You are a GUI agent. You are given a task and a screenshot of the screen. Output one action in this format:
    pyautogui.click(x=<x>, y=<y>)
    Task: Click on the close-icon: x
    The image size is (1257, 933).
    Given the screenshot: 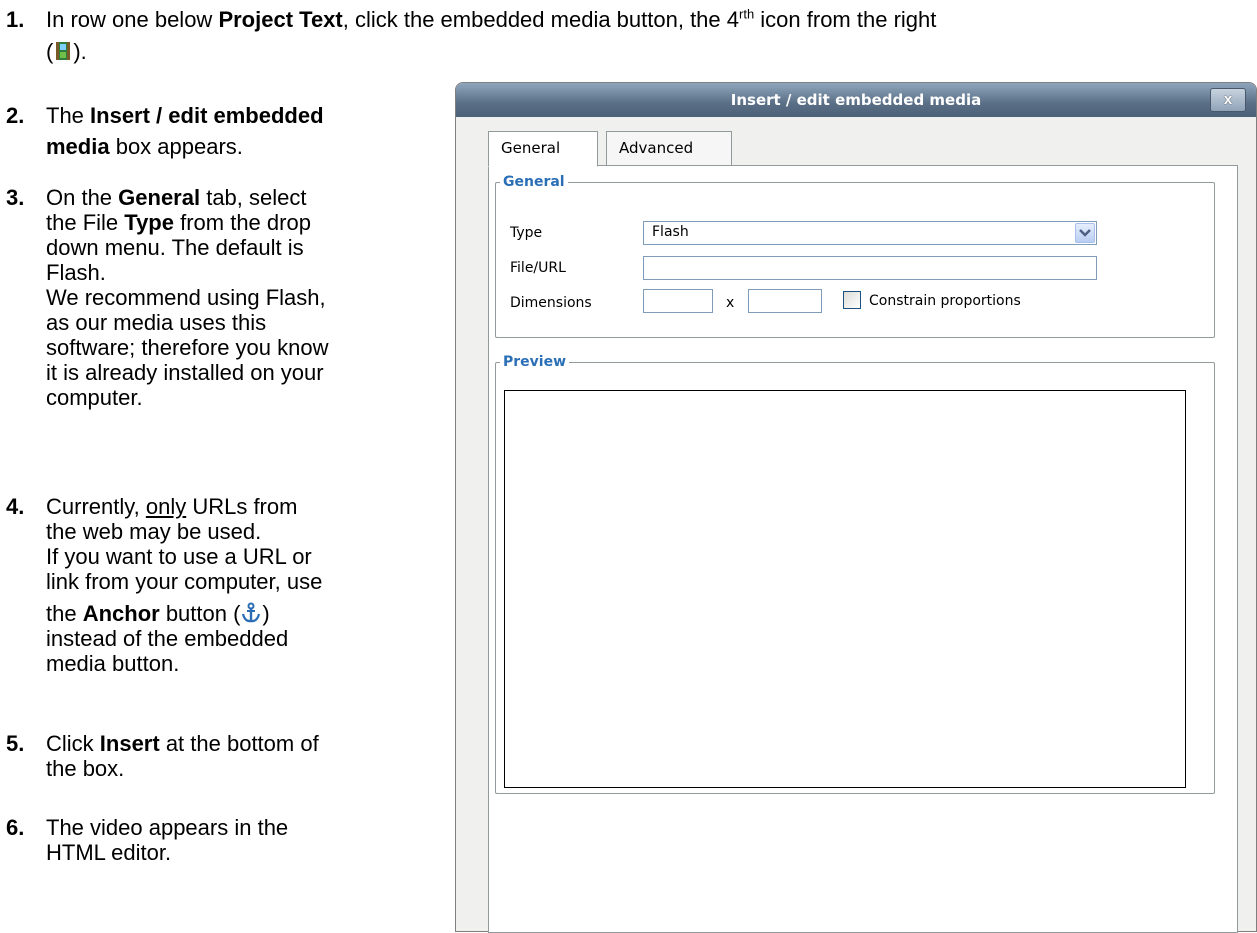 What is the action you would take?
    pyautogui.click(x=1228, y=99)
    